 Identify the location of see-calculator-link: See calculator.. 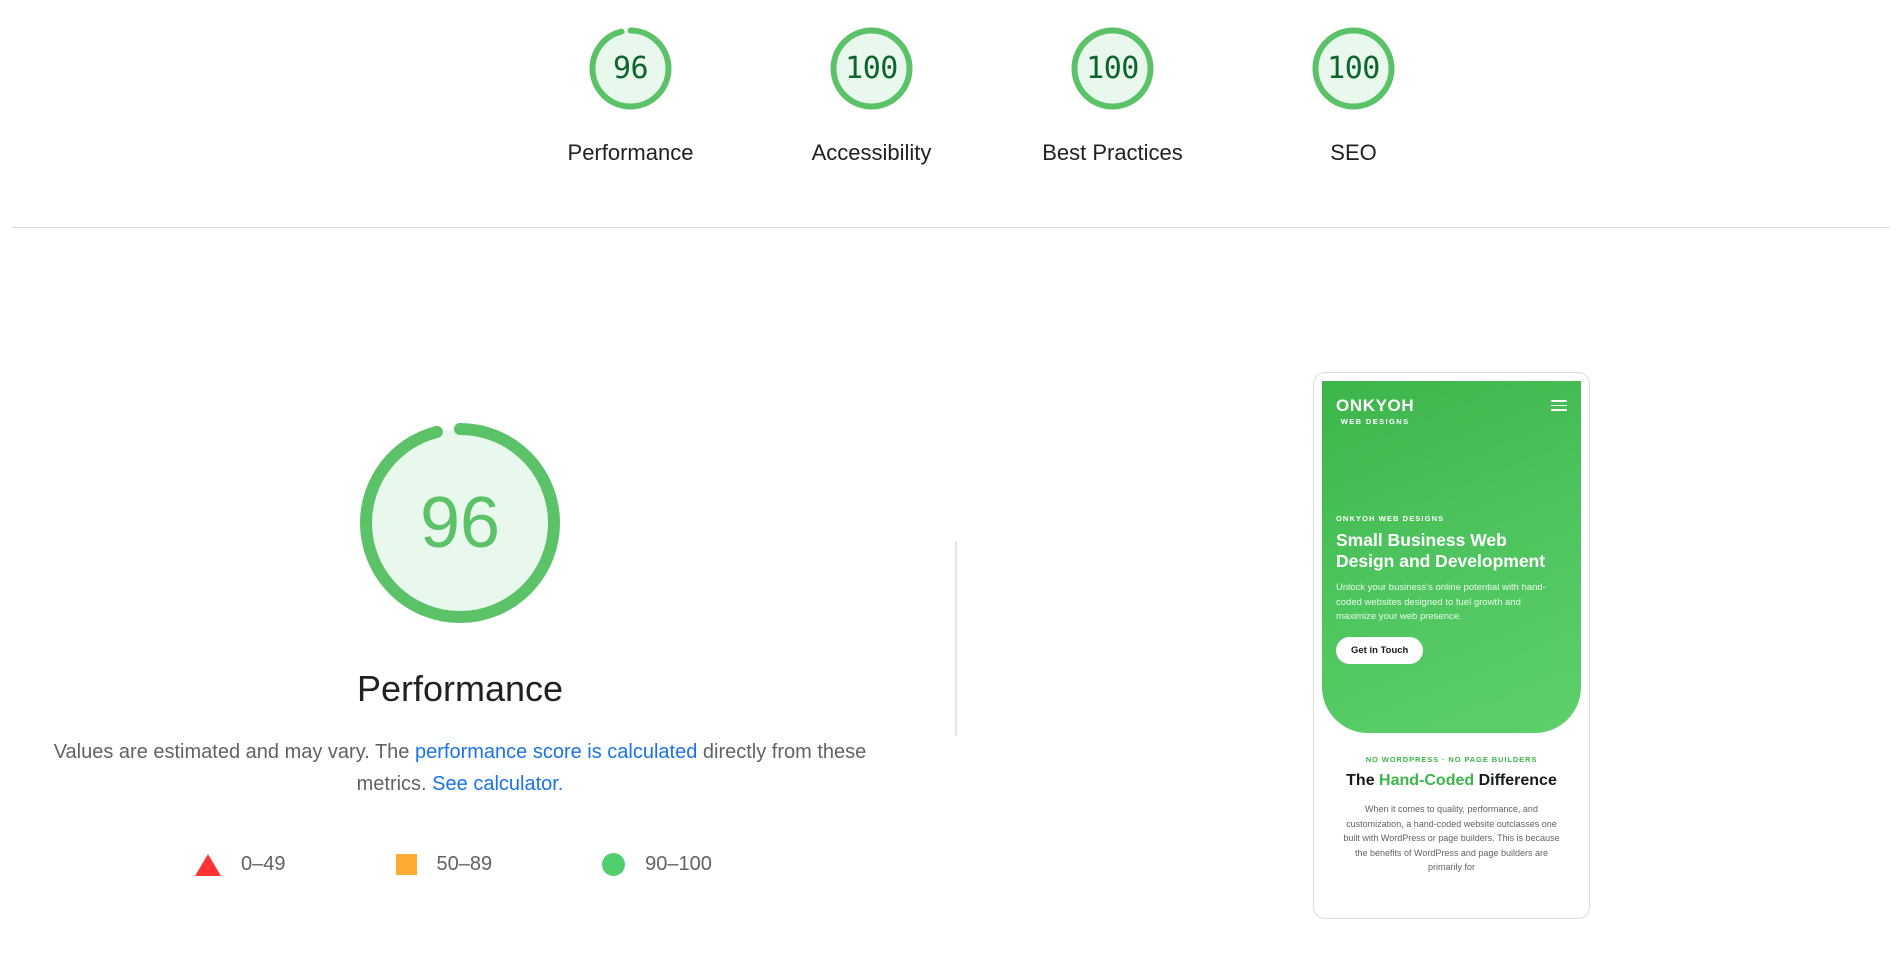
(497, 784).